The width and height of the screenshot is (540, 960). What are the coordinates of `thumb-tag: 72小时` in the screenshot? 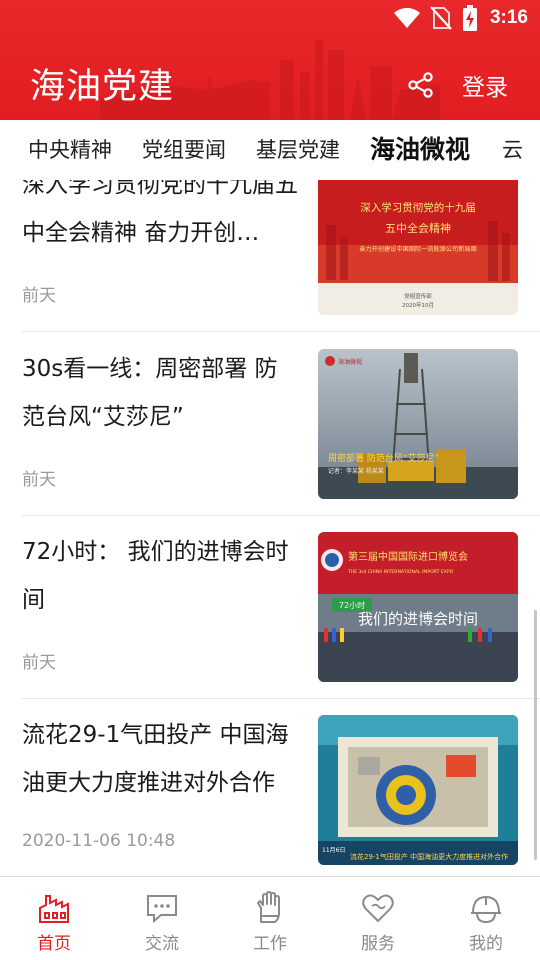 It's located at (352, 605).